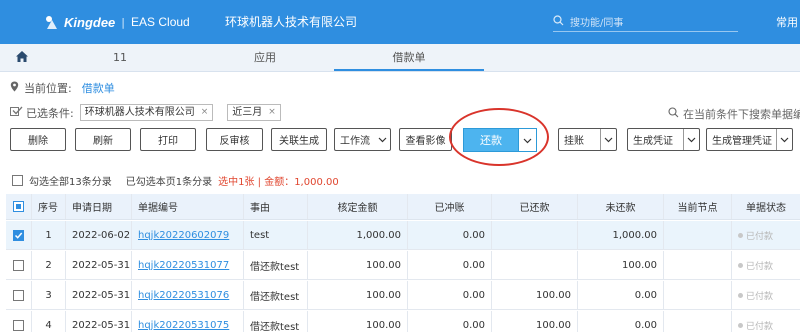 The width and height of the screenshot is (800, 332). What do you see at coordinates (645, 22) in the screenshot?
I see `global-search: 搜功能/同事` at bounding box center [645, 22].